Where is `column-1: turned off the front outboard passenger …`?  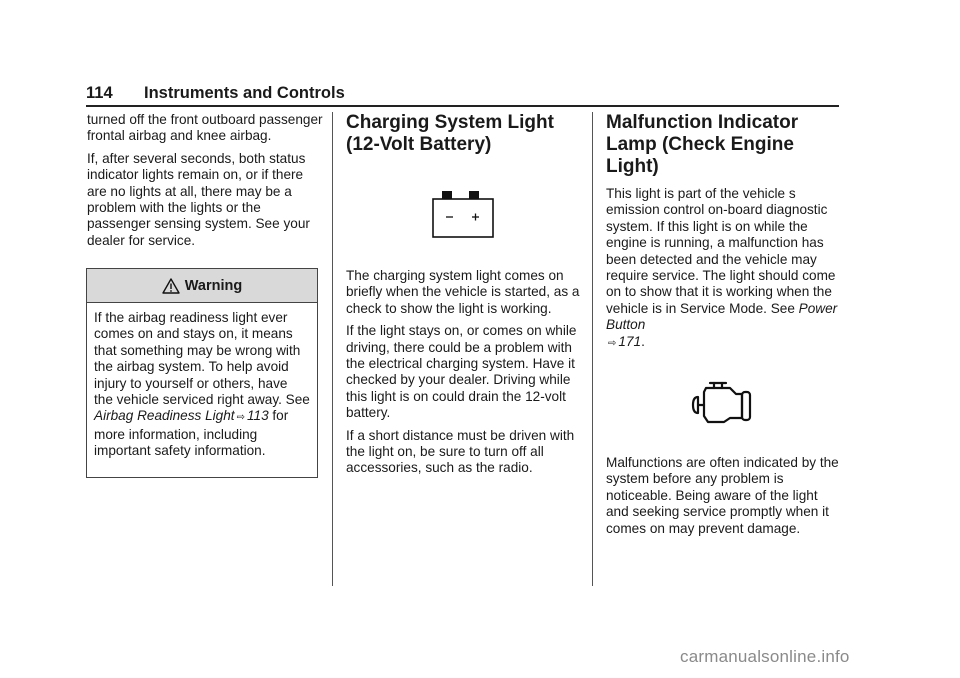 column-1: turned off the front outboard passenger … is located at coordinates (205, 183).